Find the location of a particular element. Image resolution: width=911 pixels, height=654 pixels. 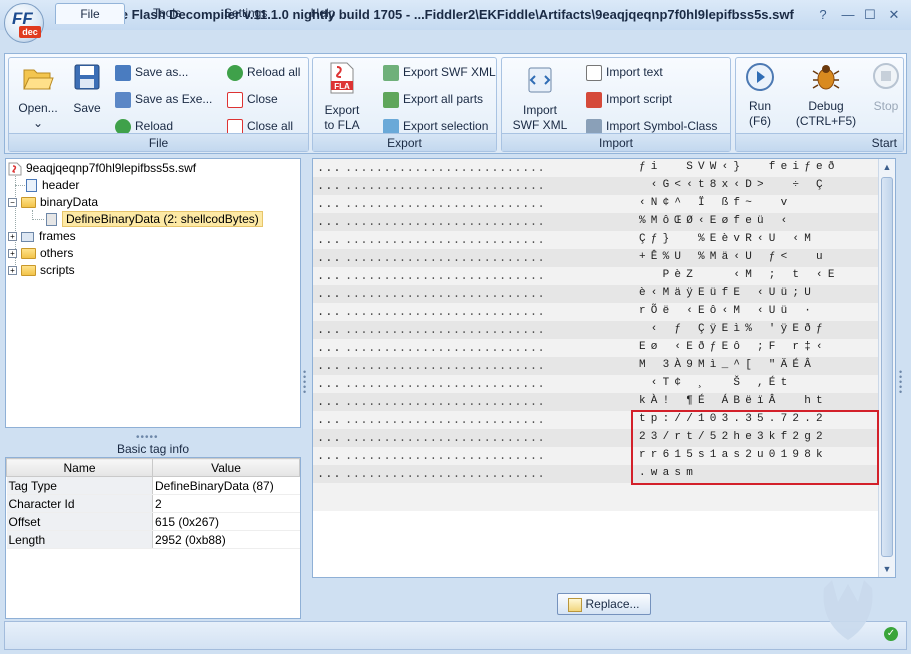

tab-tools: Tools is located at coordinates (167, 13).